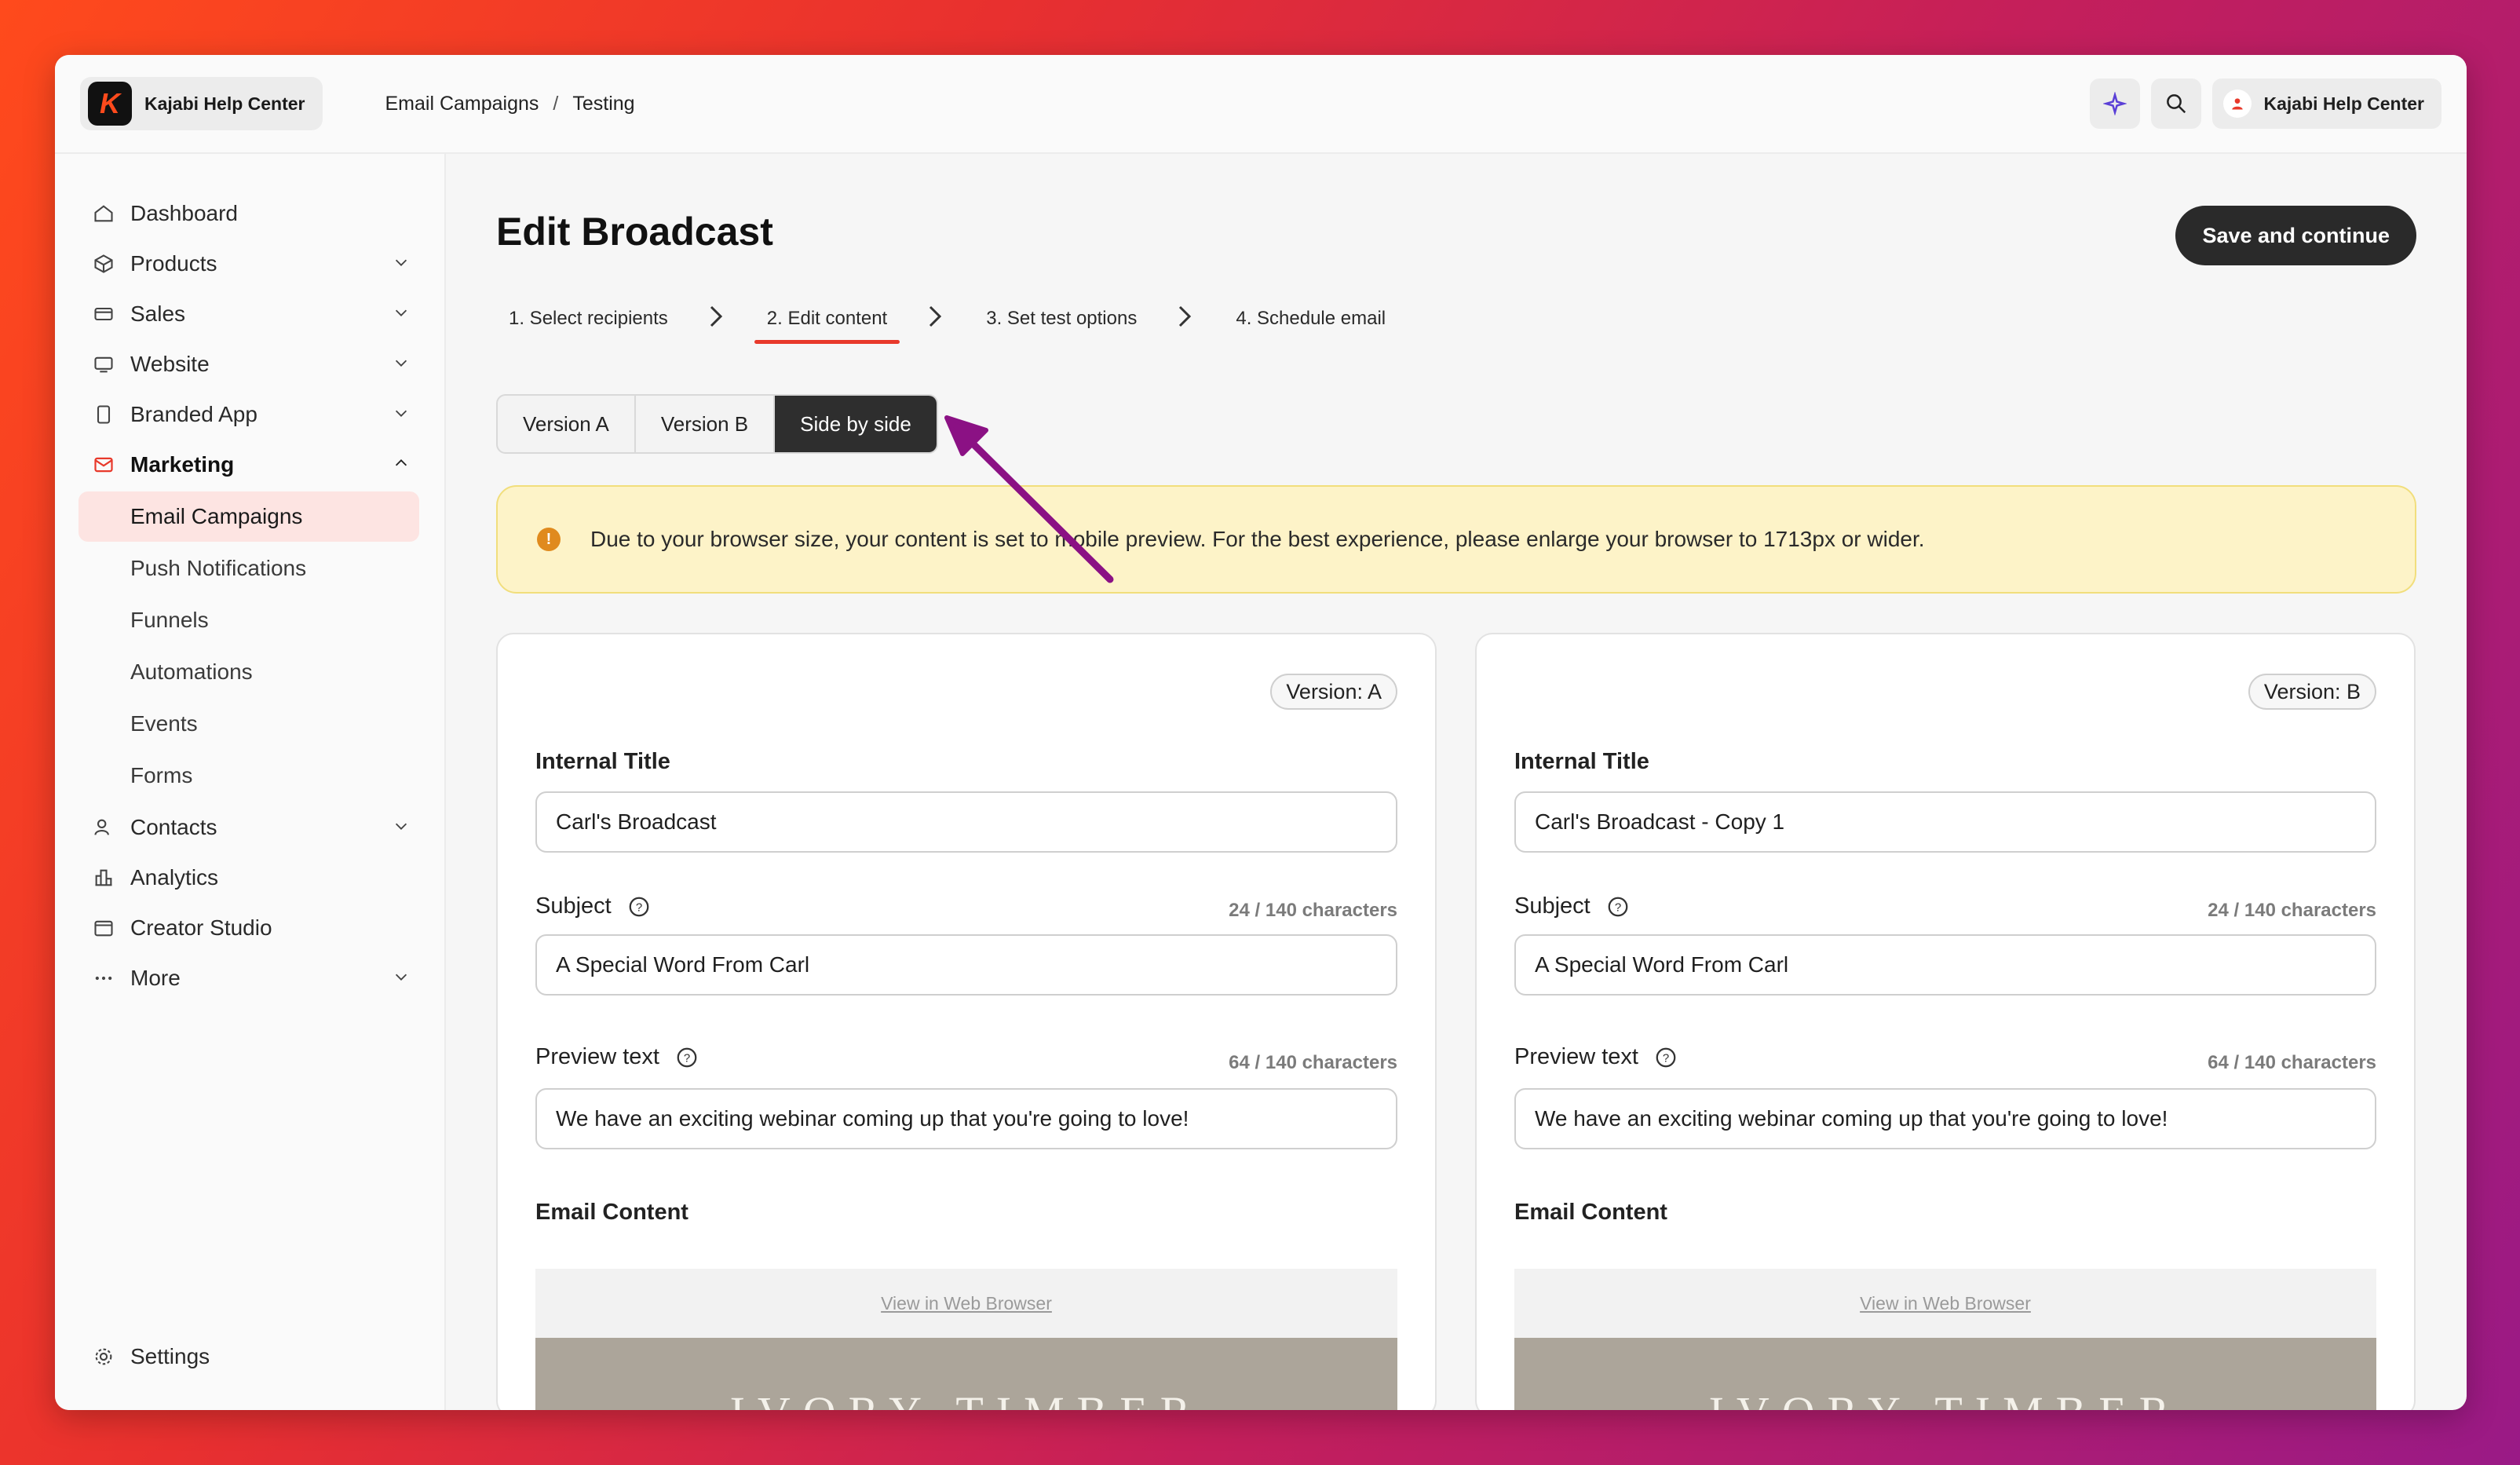  What do you see at coordinates (249, 1357) in the screenshot?
I see `sidebar-item-settings: Settings` at bounding box center [249, 1357].